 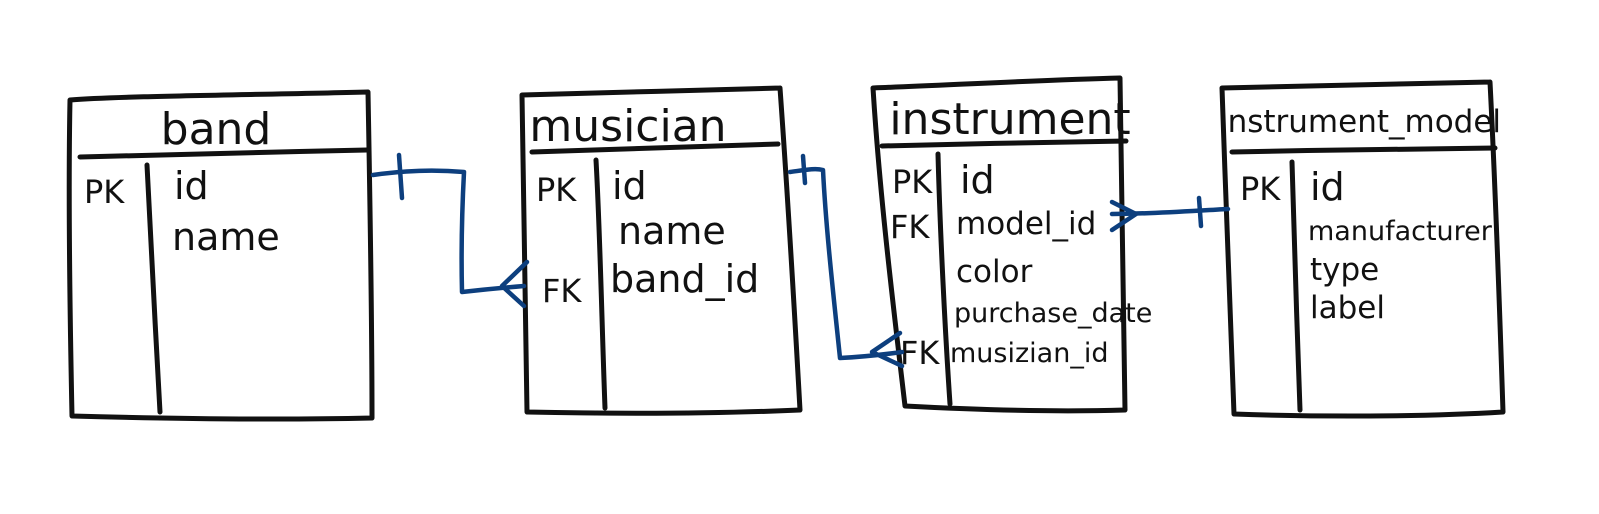 I want to click on table-musician: musician PK id name FK band_id, so click(x=661, y=250).